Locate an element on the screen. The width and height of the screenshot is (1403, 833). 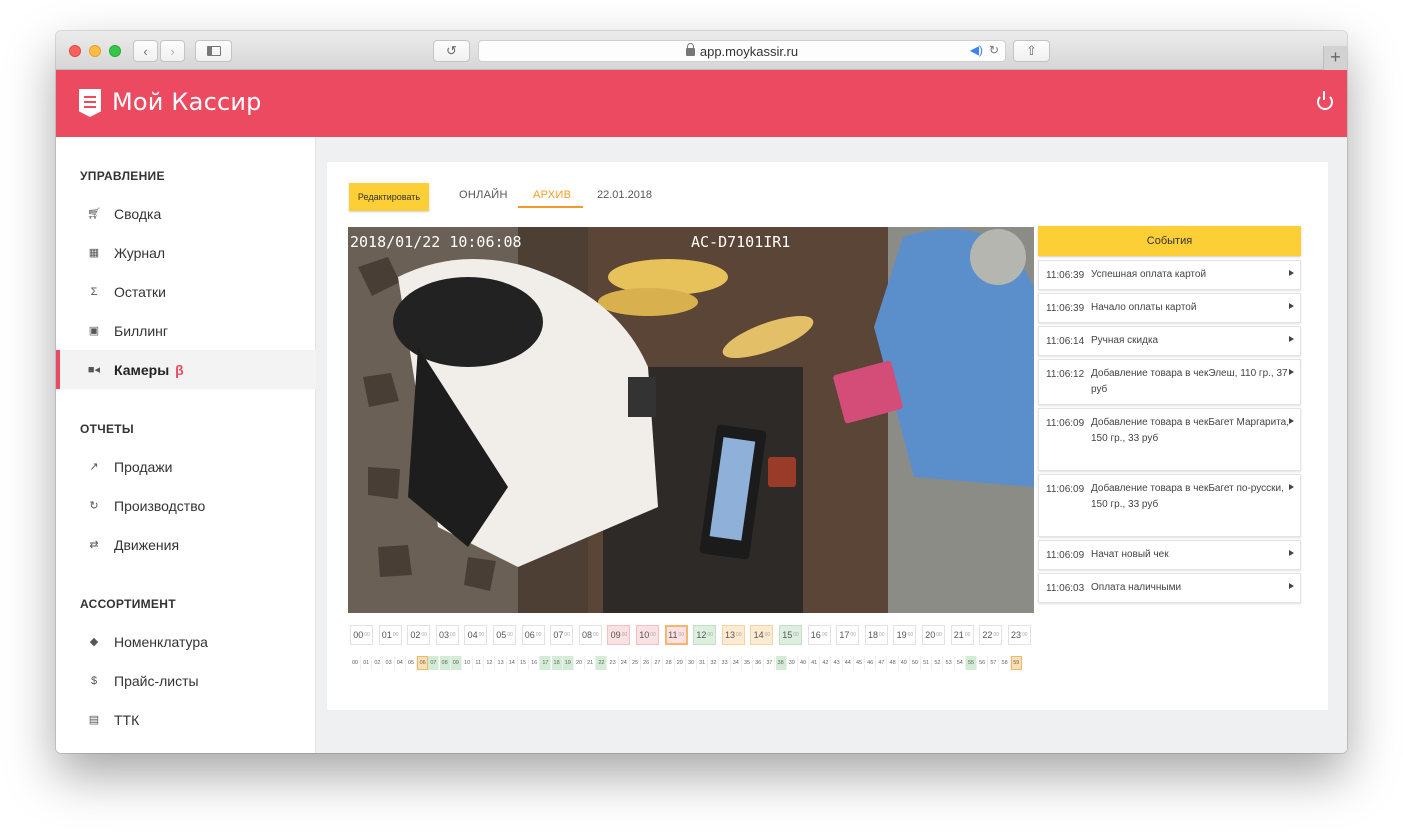
forward-button: › is located at coordinates (172, 51).